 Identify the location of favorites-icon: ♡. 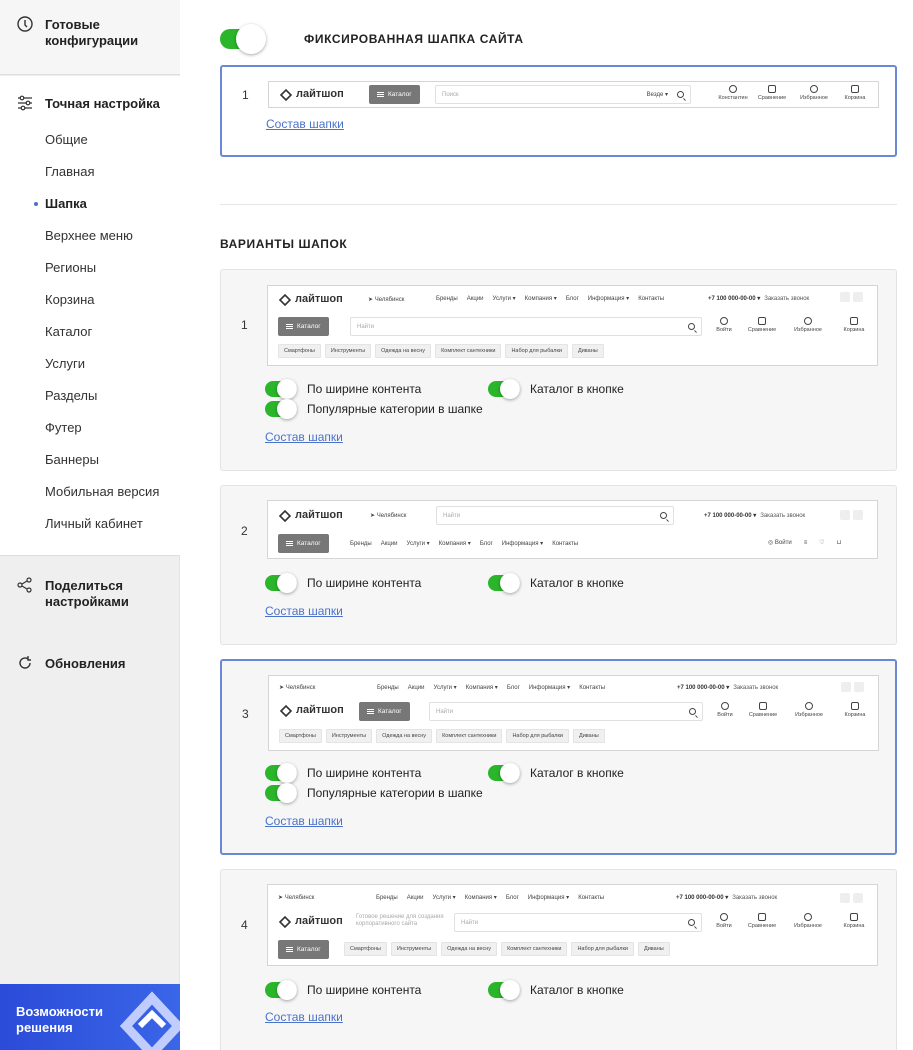
(822, 543).